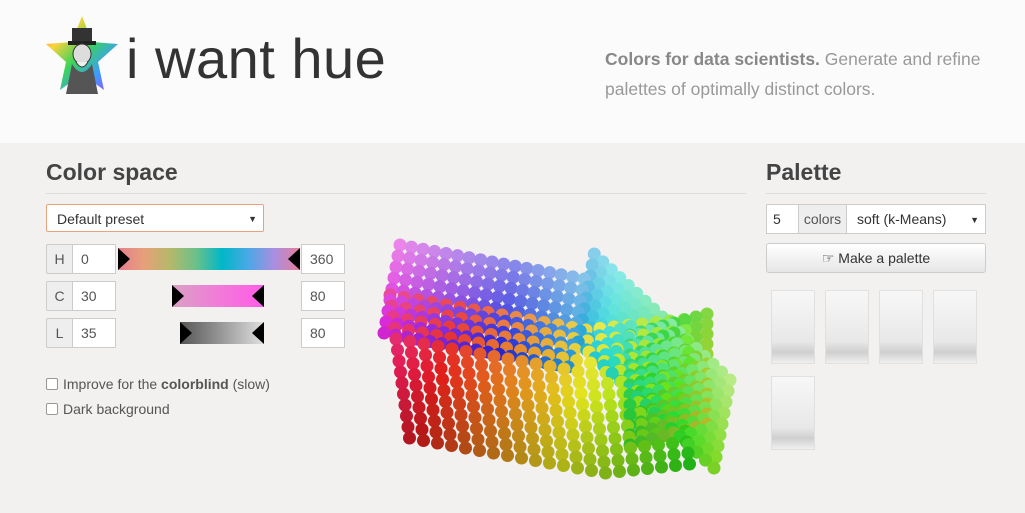 The image size is (1025, 513). Describe the element at coordinates (209, 259) in the screenshot. I see `hue-gradient-slider` at that location.